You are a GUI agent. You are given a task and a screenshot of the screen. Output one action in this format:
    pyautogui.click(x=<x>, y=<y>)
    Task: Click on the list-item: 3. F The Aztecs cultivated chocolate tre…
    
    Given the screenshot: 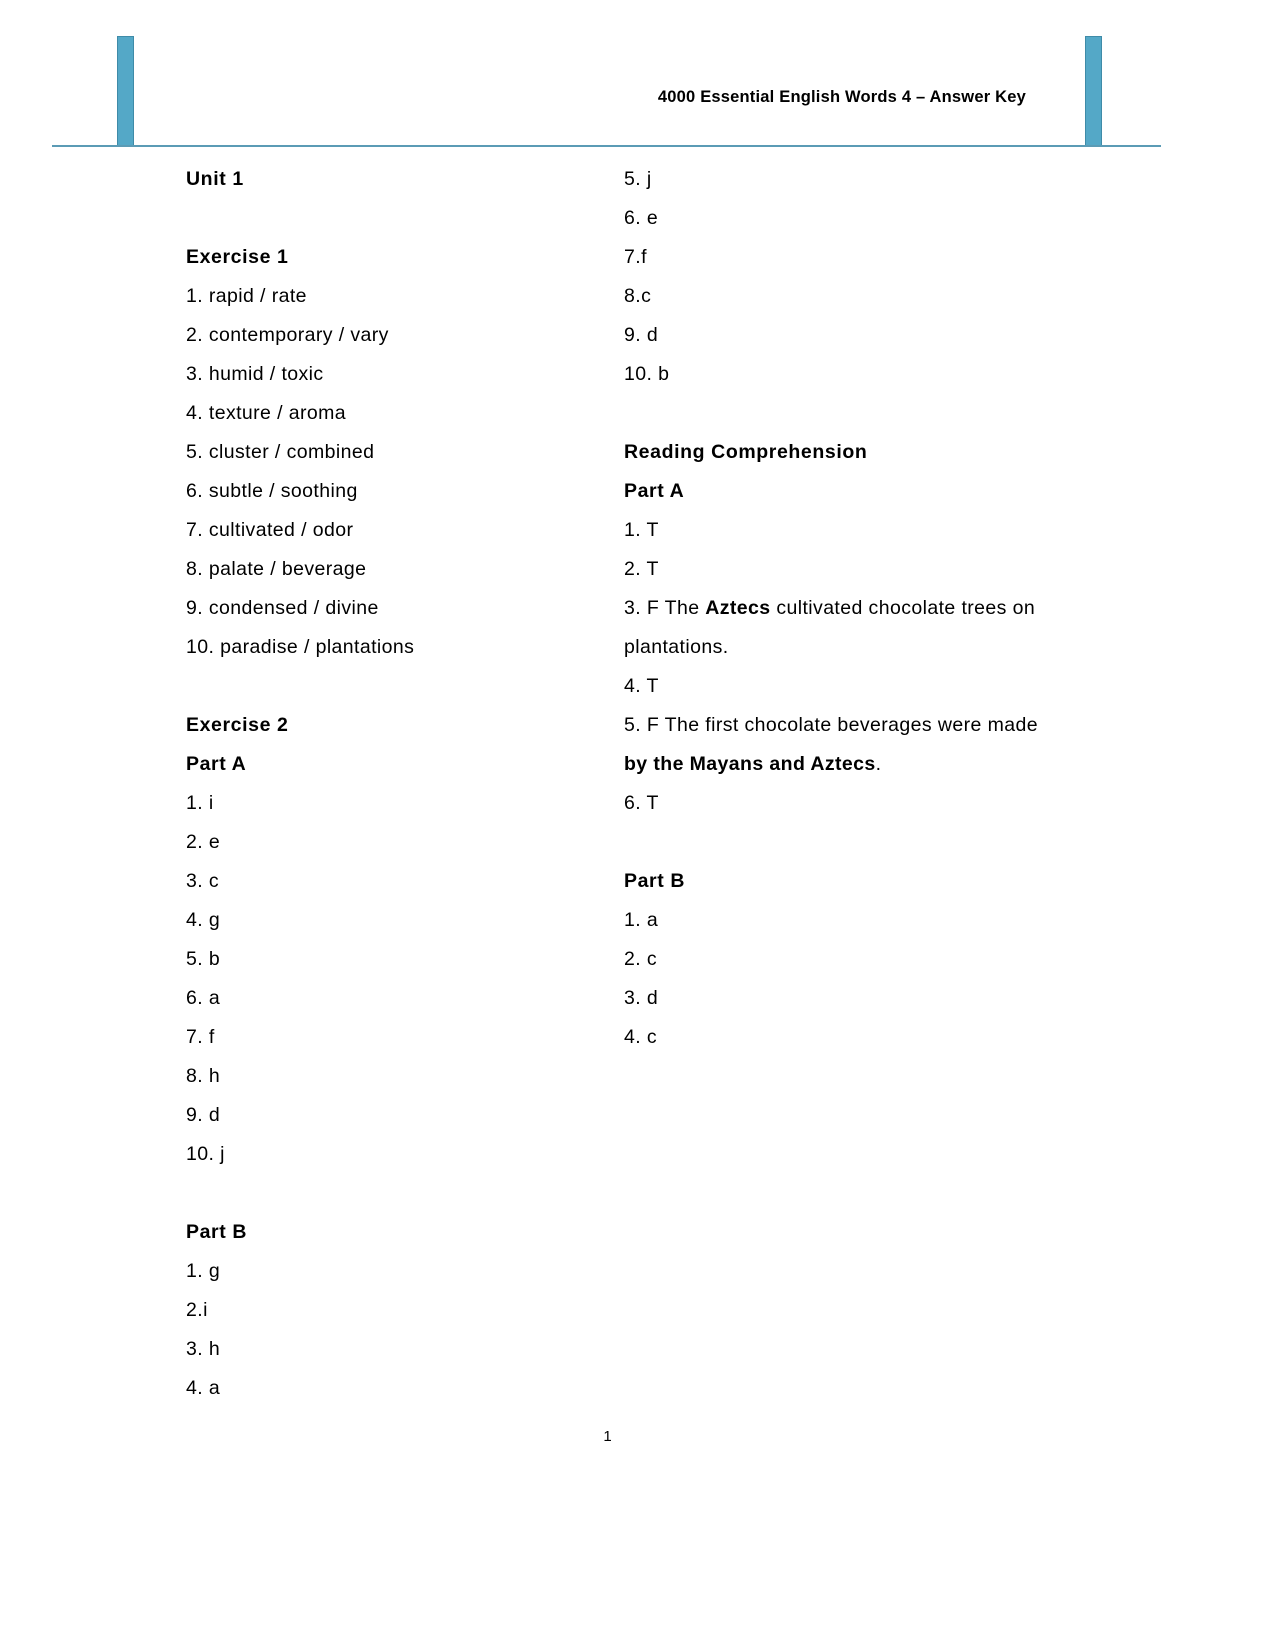 What is the action you would take?
    pyautogui.click(x=834, y=628)
    